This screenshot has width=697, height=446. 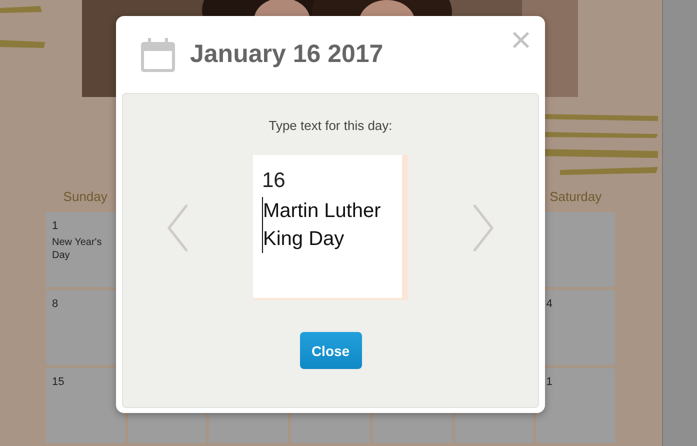 What do you see at coordinates (56, 304) in the screenshot?
I see `date-number: 8` at bounding box center [56, 304].